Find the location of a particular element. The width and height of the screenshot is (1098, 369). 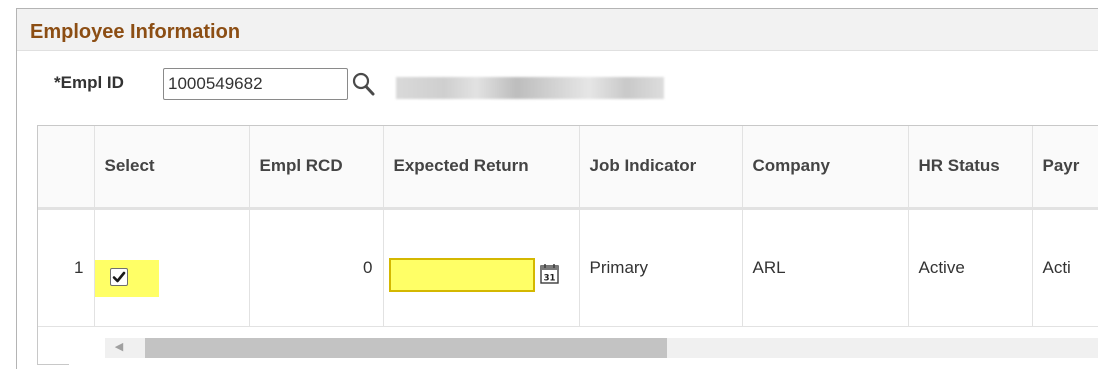

employee-name-redacted is located at coordinates (530, 88).